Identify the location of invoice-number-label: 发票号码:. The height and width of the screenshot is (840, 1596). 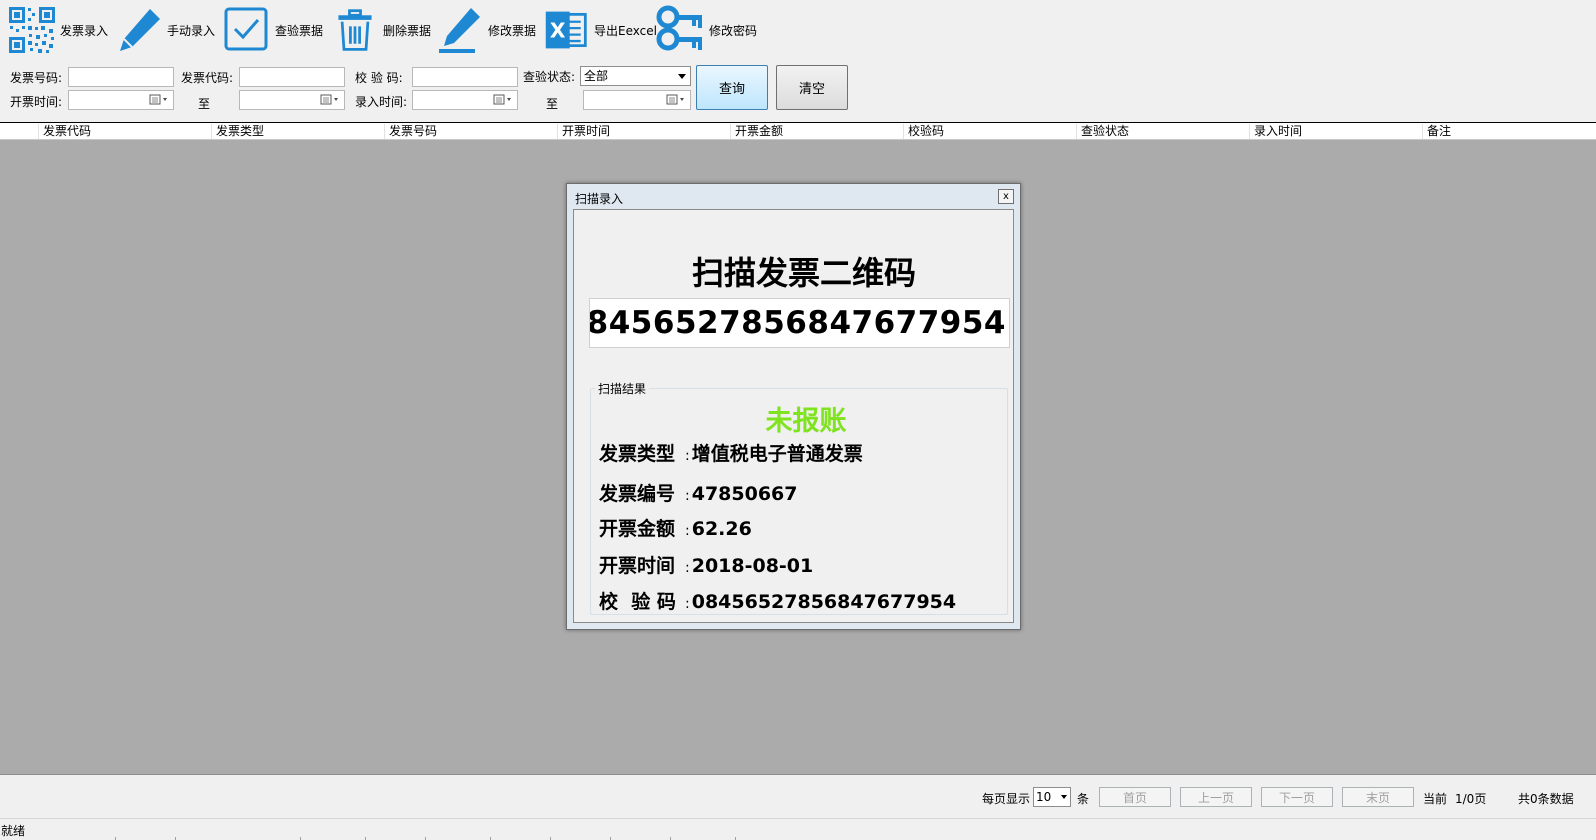
(36, 78).